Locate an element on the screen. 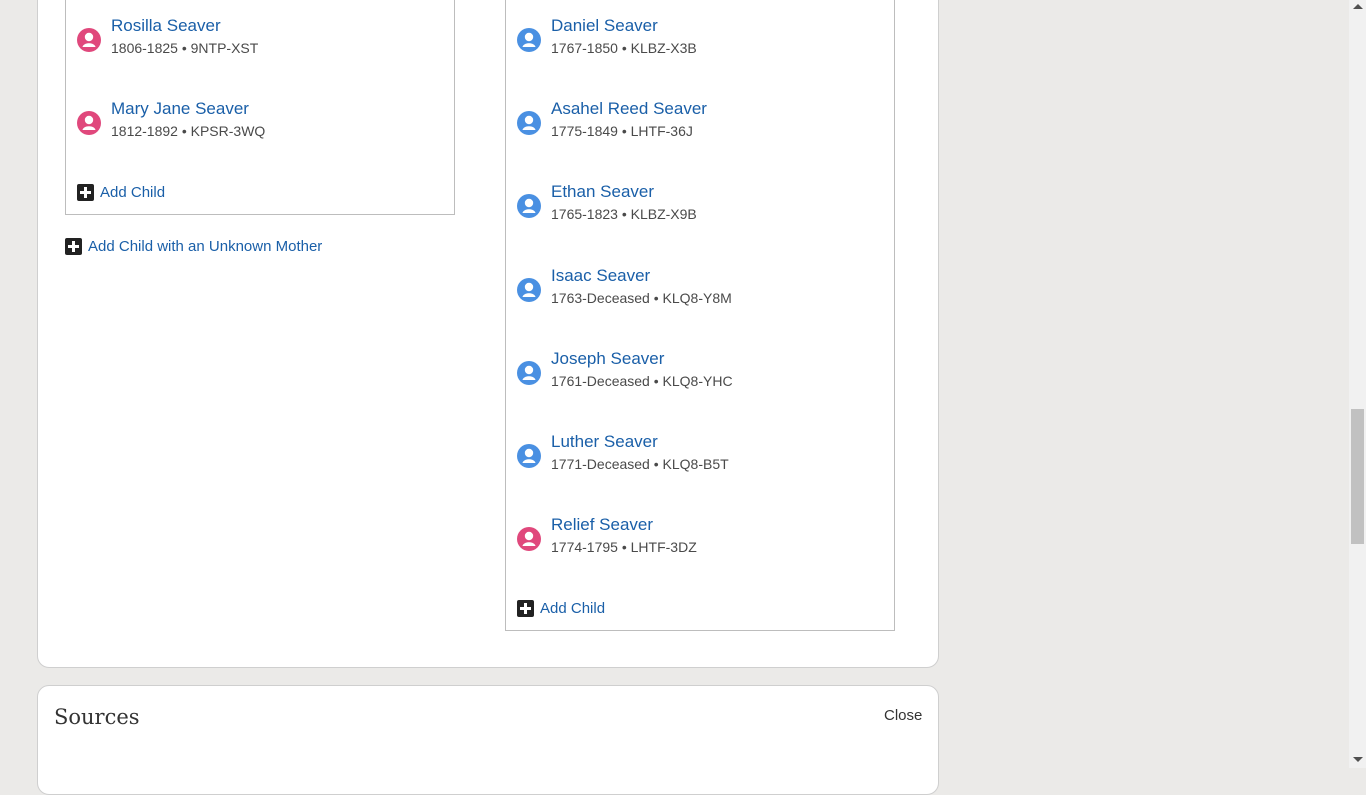  child-lifespan-id: 1775-1849 • LHTF-36J is located at coordinates (622, 131).